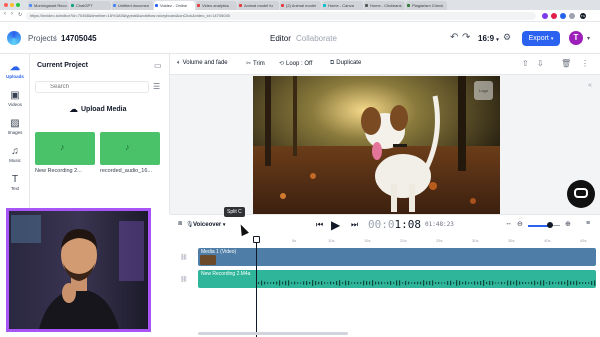 The height and width of the screenshot is (337, 600). What do you see at coordinates (454, 37) in the screenshot?
I see `undo-icon: ↶` at bounding box center [454, 37].